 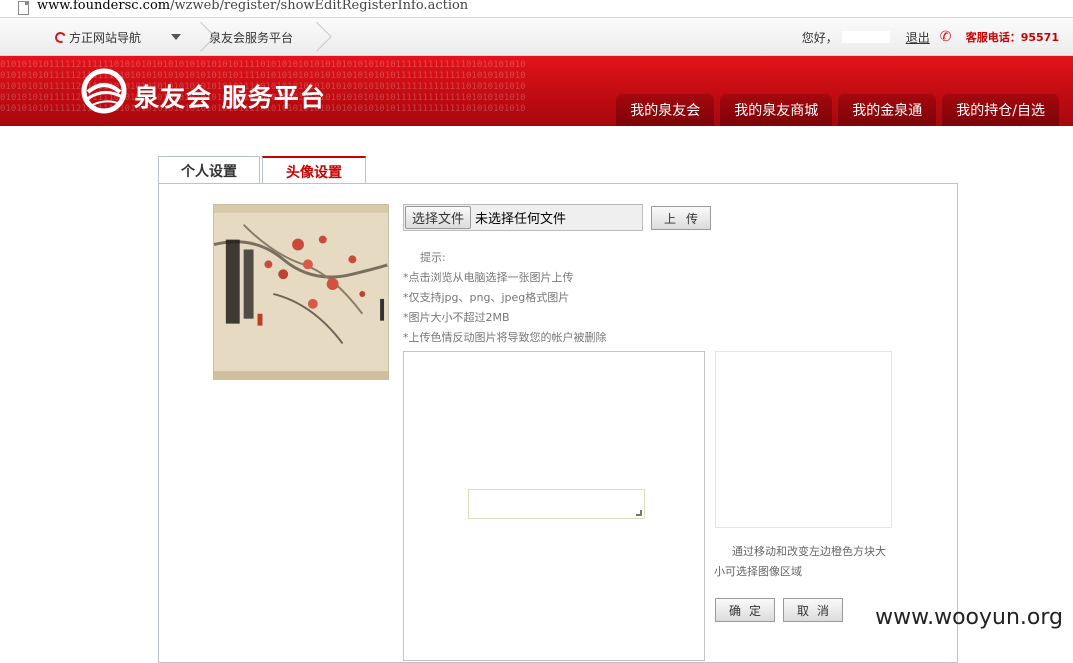 I want to click on nav-left: 方正网站导航 泉友会服务平台, so click(x=187, y=37).